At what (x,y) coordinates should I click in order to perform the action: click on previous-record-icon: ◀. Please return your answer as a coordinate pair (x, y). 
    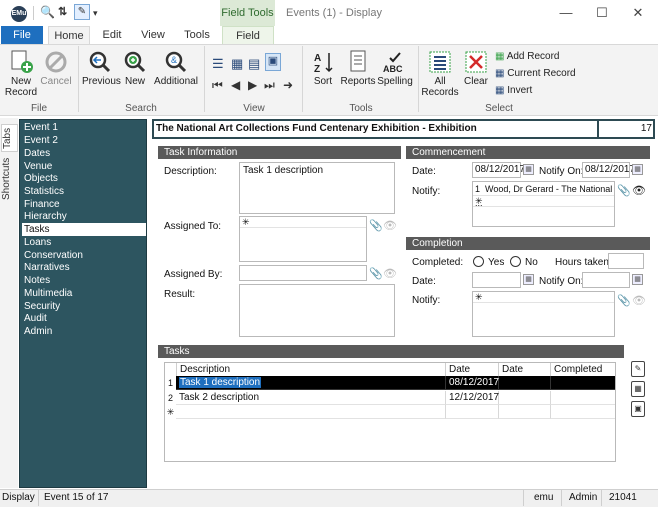
    Looking at the image, I should click on (235, 85).